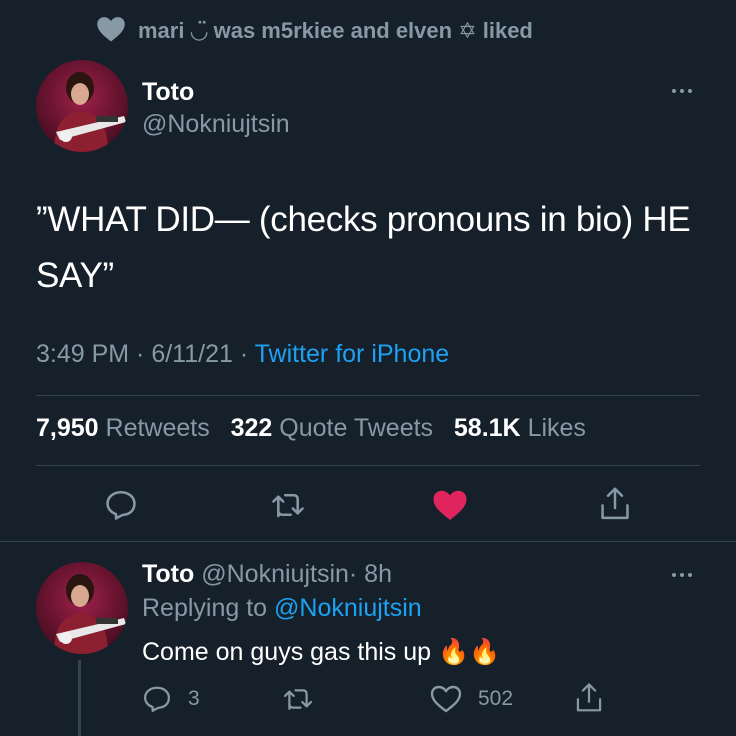  Describe the element at coordinates (171, 699) in the screenshot. I see `reply-reply-button: 3` at that location.